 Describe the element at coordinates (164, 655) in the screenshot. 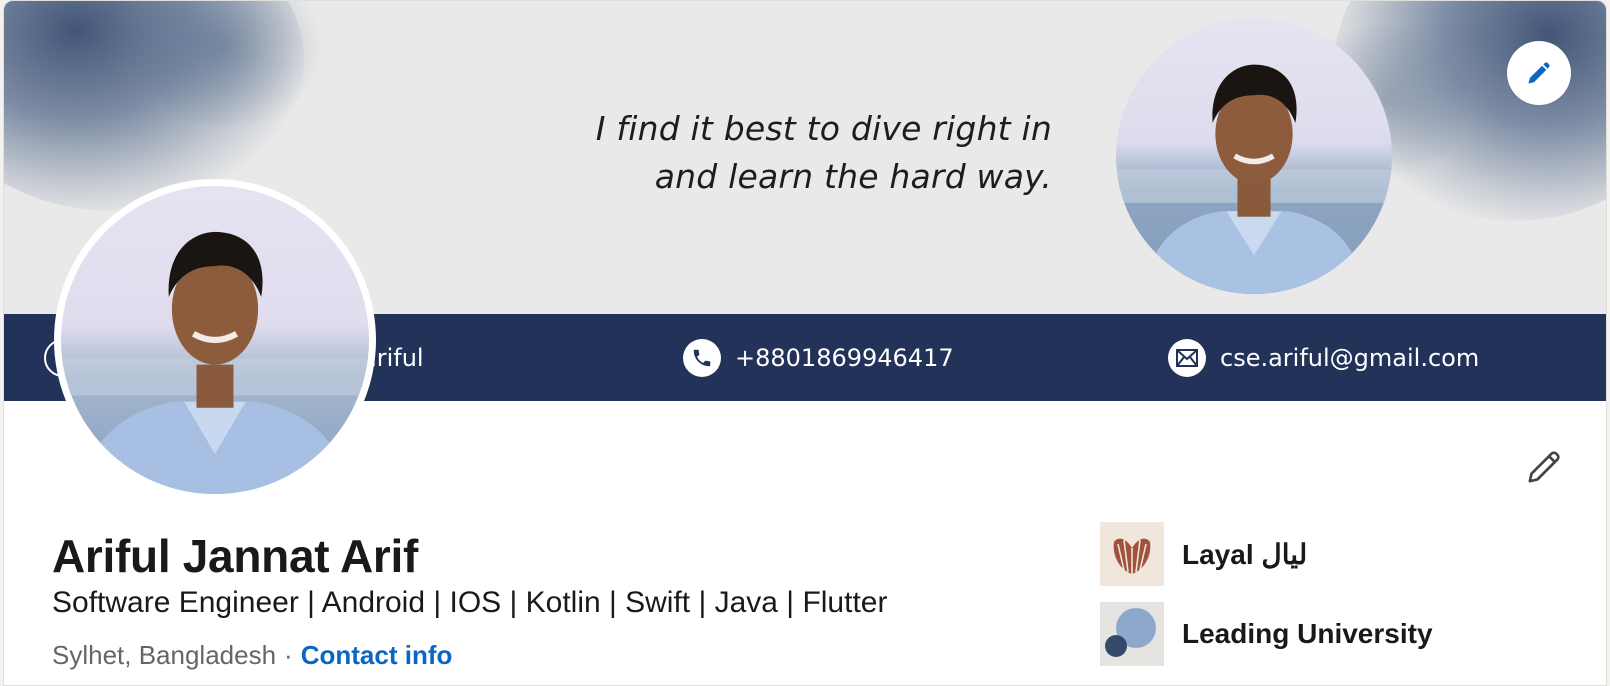

I see `location-text: Sylhet, Bangladesh` at that location.